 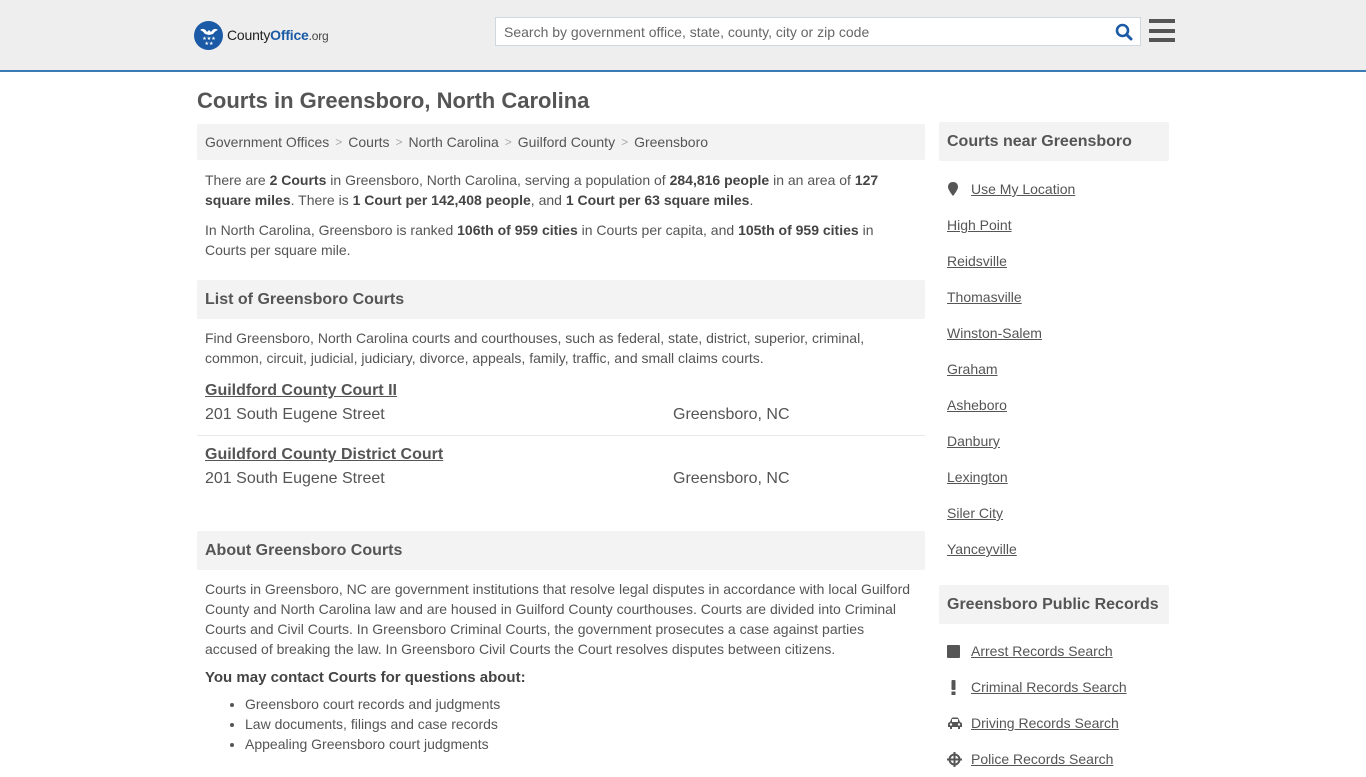 What do you see at coordinates (561, 550) in the screenshot?
I see `about-section-heading: About Greensboro Courts` at bounding box center [561, 550].